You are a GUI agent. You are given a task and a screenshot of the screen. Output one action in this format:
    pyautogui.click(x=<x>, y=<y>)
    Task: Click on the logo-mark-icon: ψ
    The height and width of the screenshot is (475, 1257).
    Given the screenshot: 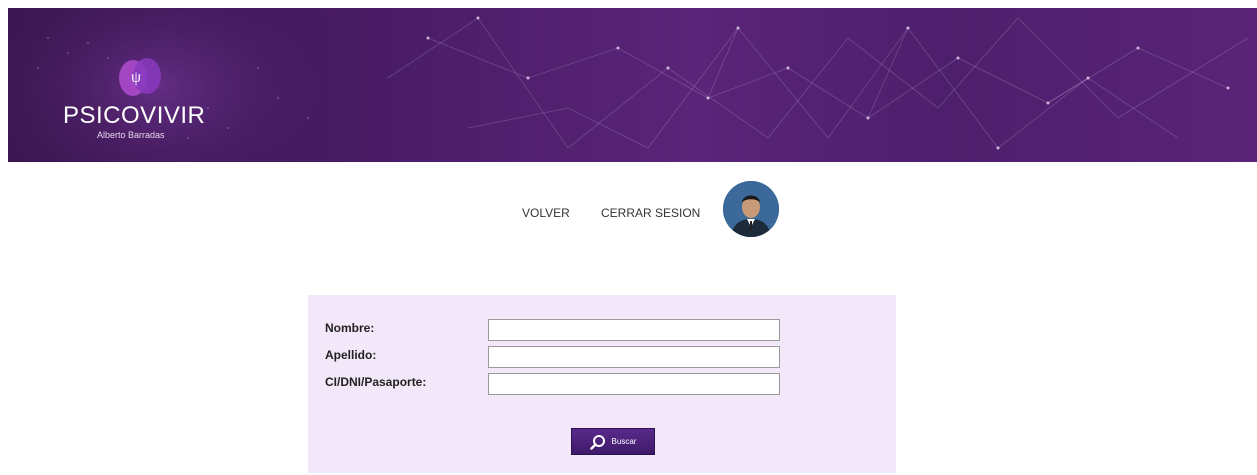 What is the action you would take?
    pyautogui.click(x=140, y=77)
    